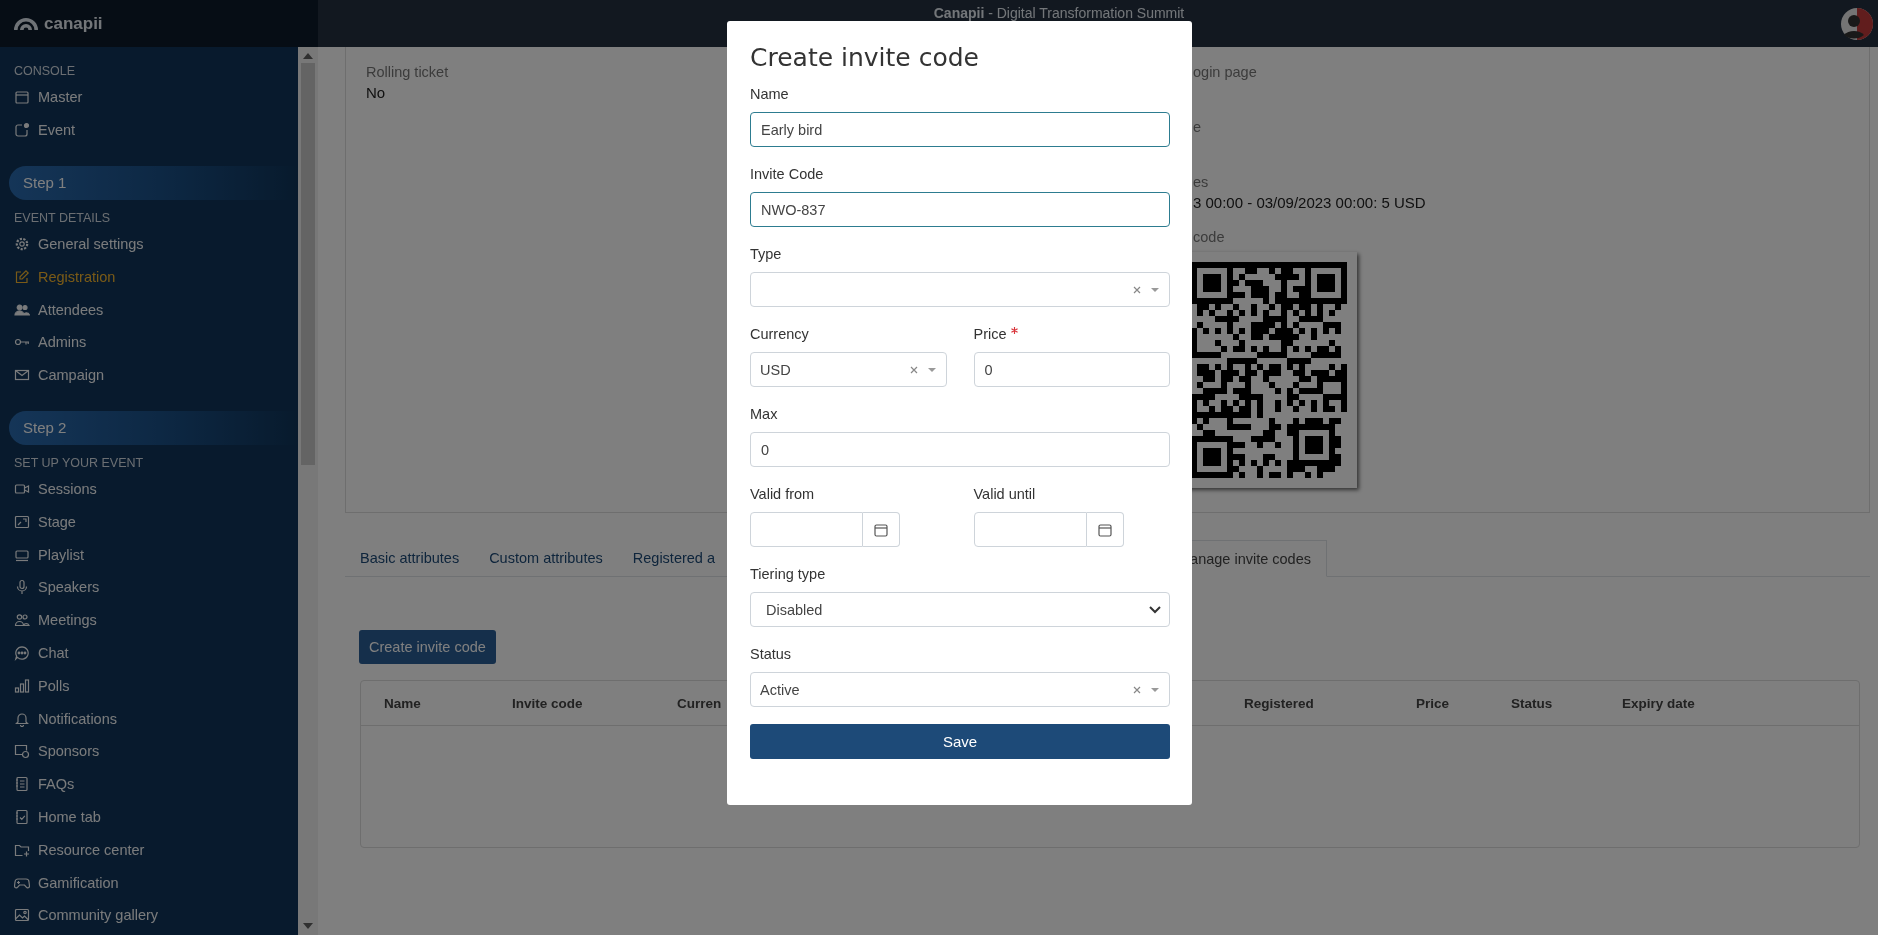  I want to click on sidebar-item: Registration, so click(58, 277).